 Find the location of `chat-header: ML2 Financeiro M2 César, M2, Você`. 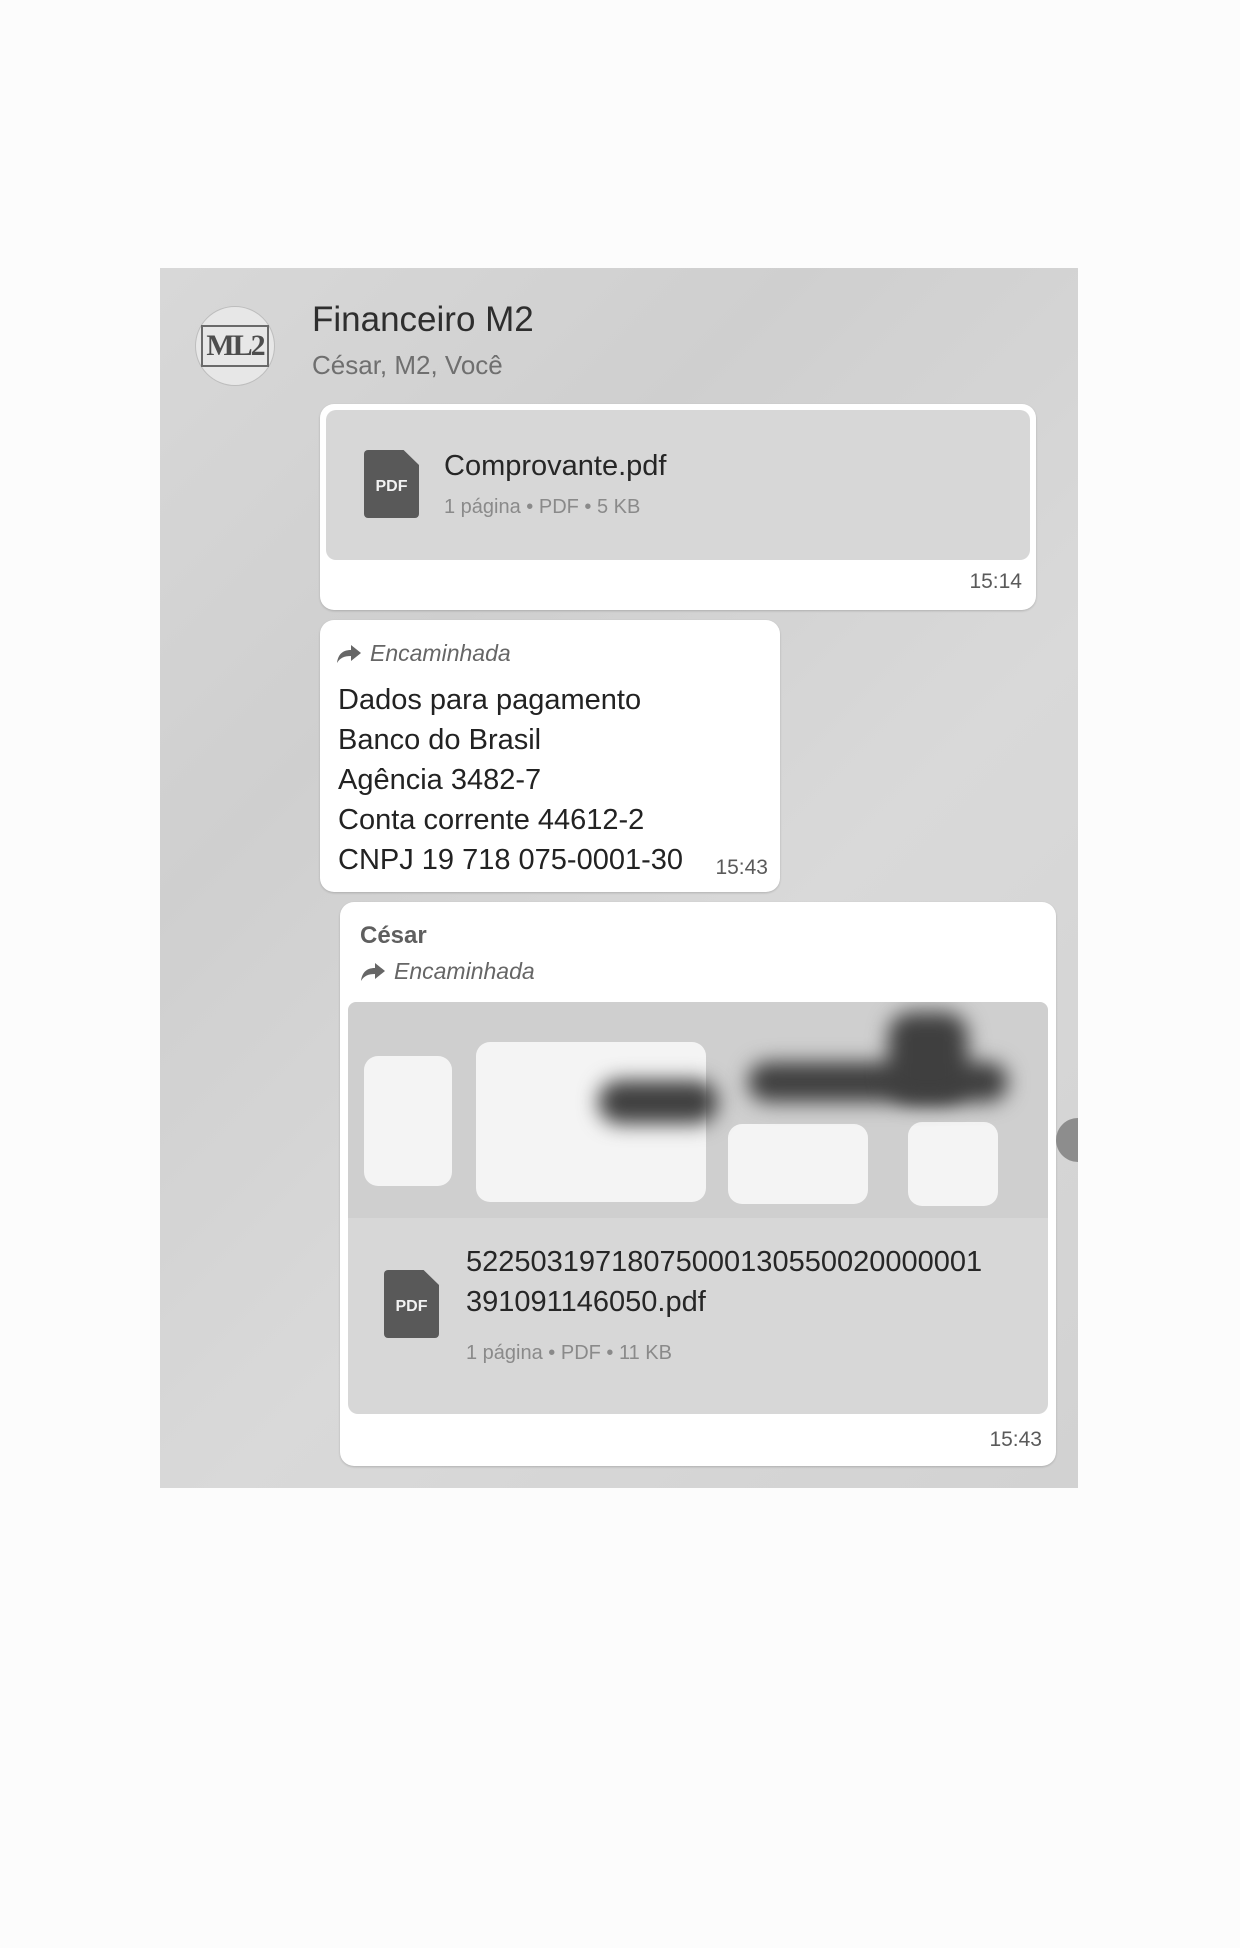

chat-header: ML2 Financeiro M2 César, M2, Você is located at coordinates (619, 328).